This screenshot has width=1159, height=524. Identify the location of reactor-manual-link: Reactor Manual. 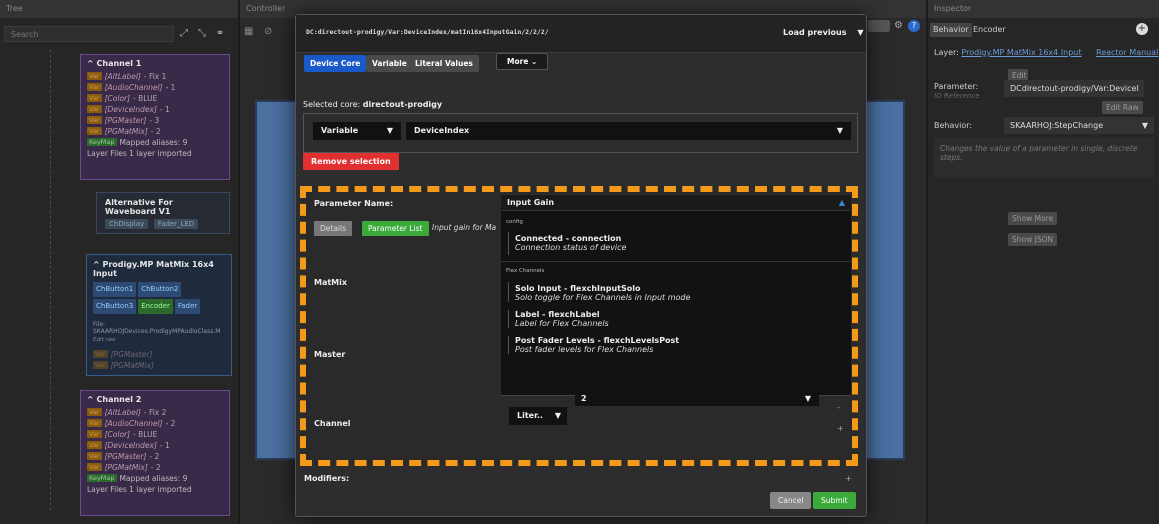
(1127, 52).